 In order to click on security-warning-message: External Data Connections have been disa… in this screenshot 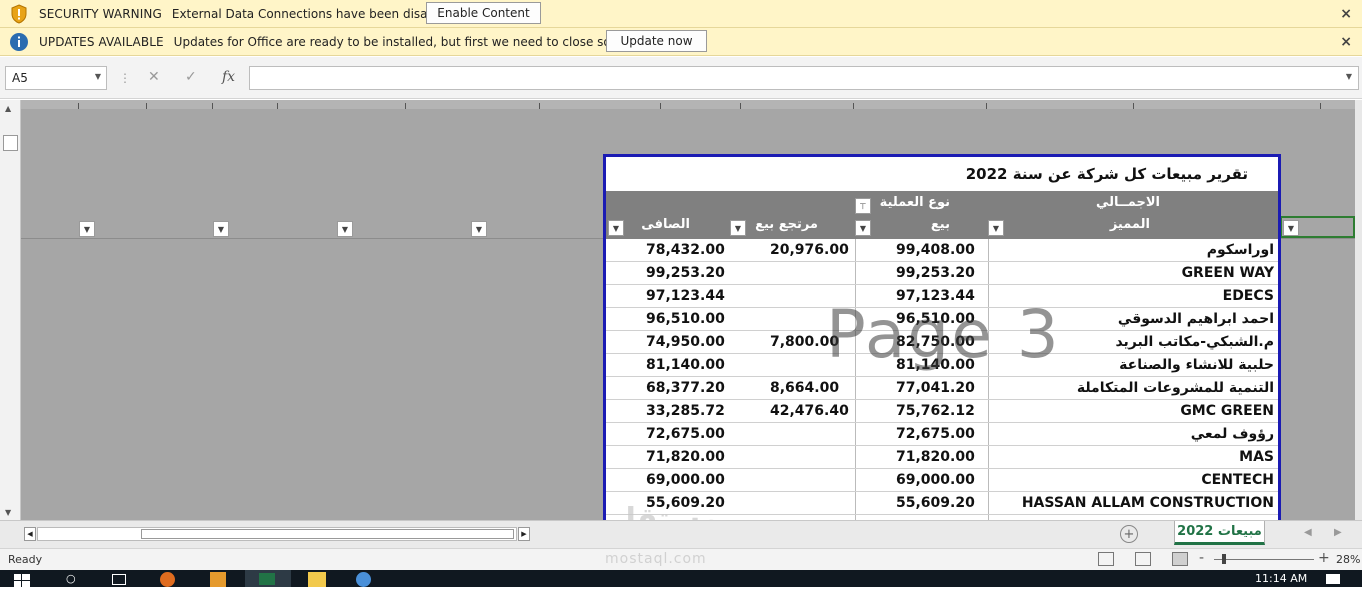, I will do `click(312, 13)`.